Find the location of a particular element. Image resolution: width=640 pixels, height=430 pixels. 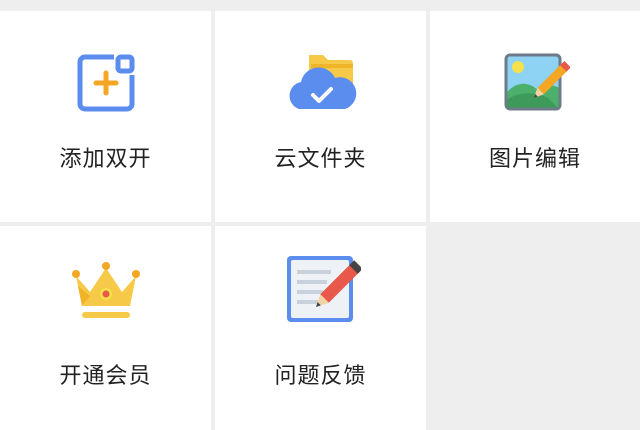

tile-label: 开通会员 is located at coordinates (105, 376).